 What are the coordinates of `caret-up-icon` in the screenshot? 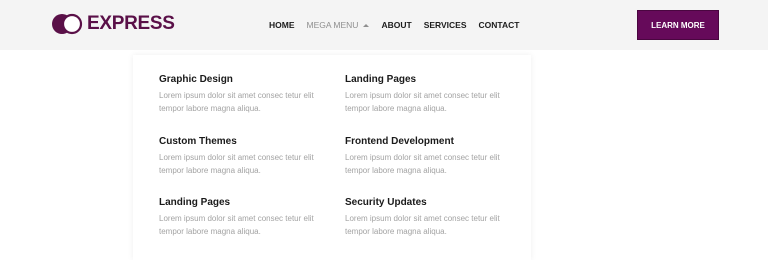 It's located at (366, 25).